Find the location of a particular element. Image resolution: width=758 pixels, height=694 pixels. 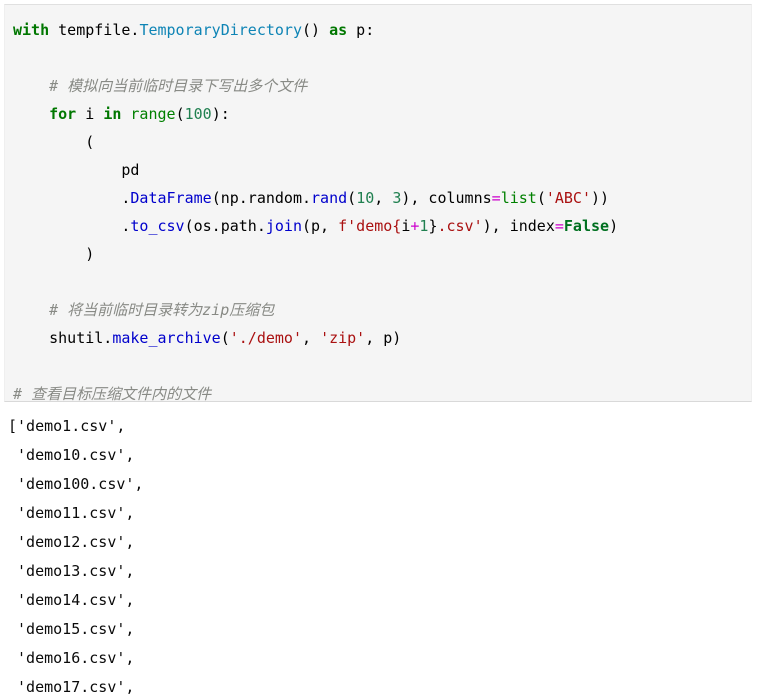

code-token-cmt: # 将当前临时目录转为zip压缩包 is located at coordinates (162, 310).